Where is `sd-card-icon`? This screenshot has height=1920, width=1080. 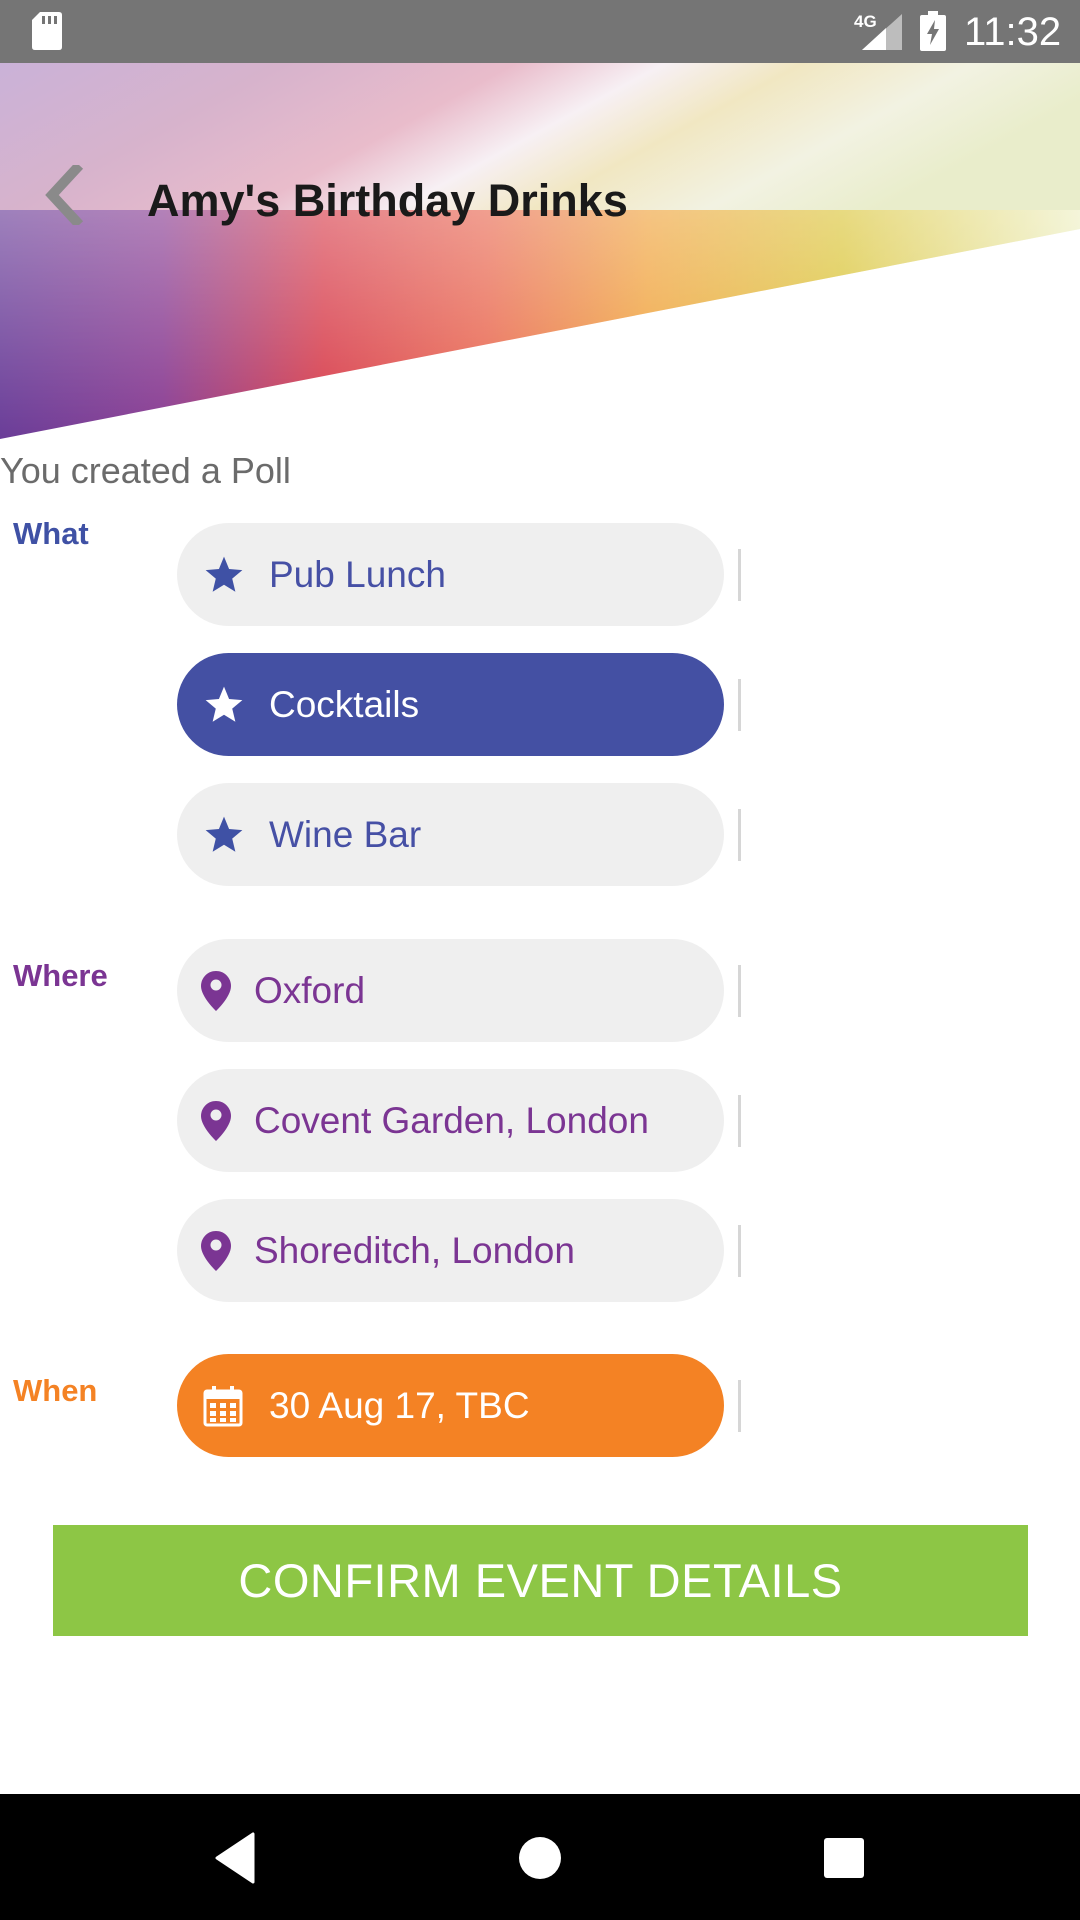 sd-card-icon is located at coordinates (47, 31).